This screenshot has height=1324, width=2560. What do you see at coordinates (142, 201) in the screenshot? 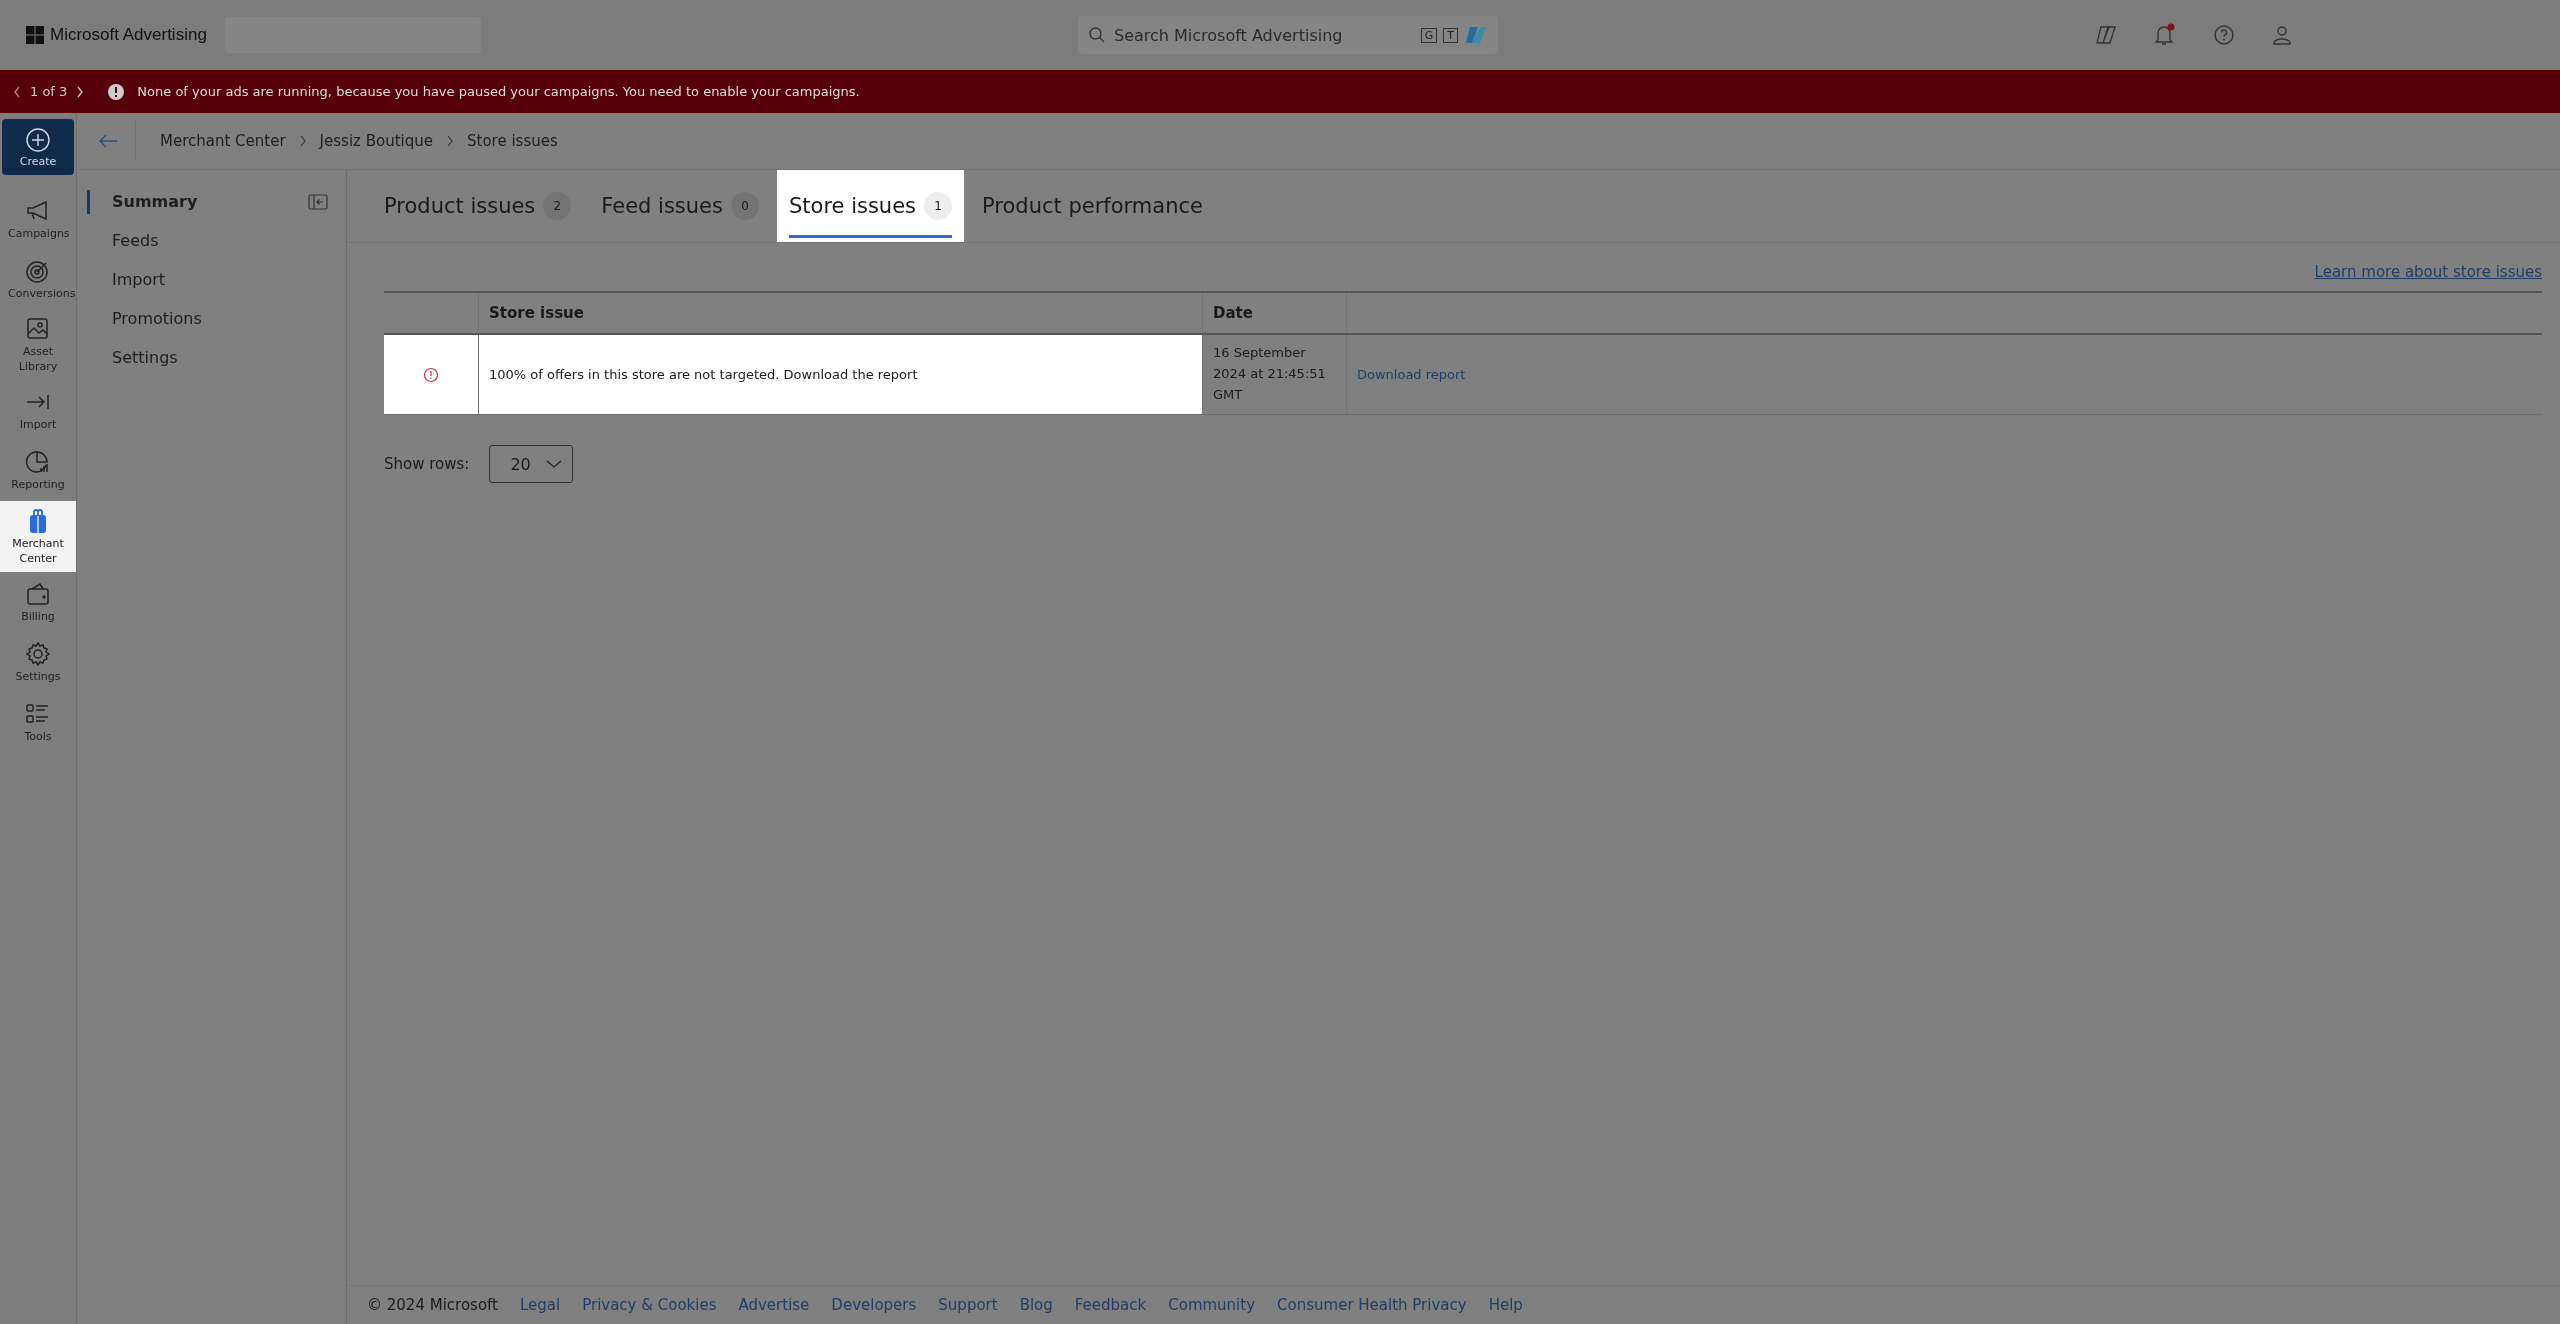
I see `sidebar-item: Summary` at bounding box center [142, 201].